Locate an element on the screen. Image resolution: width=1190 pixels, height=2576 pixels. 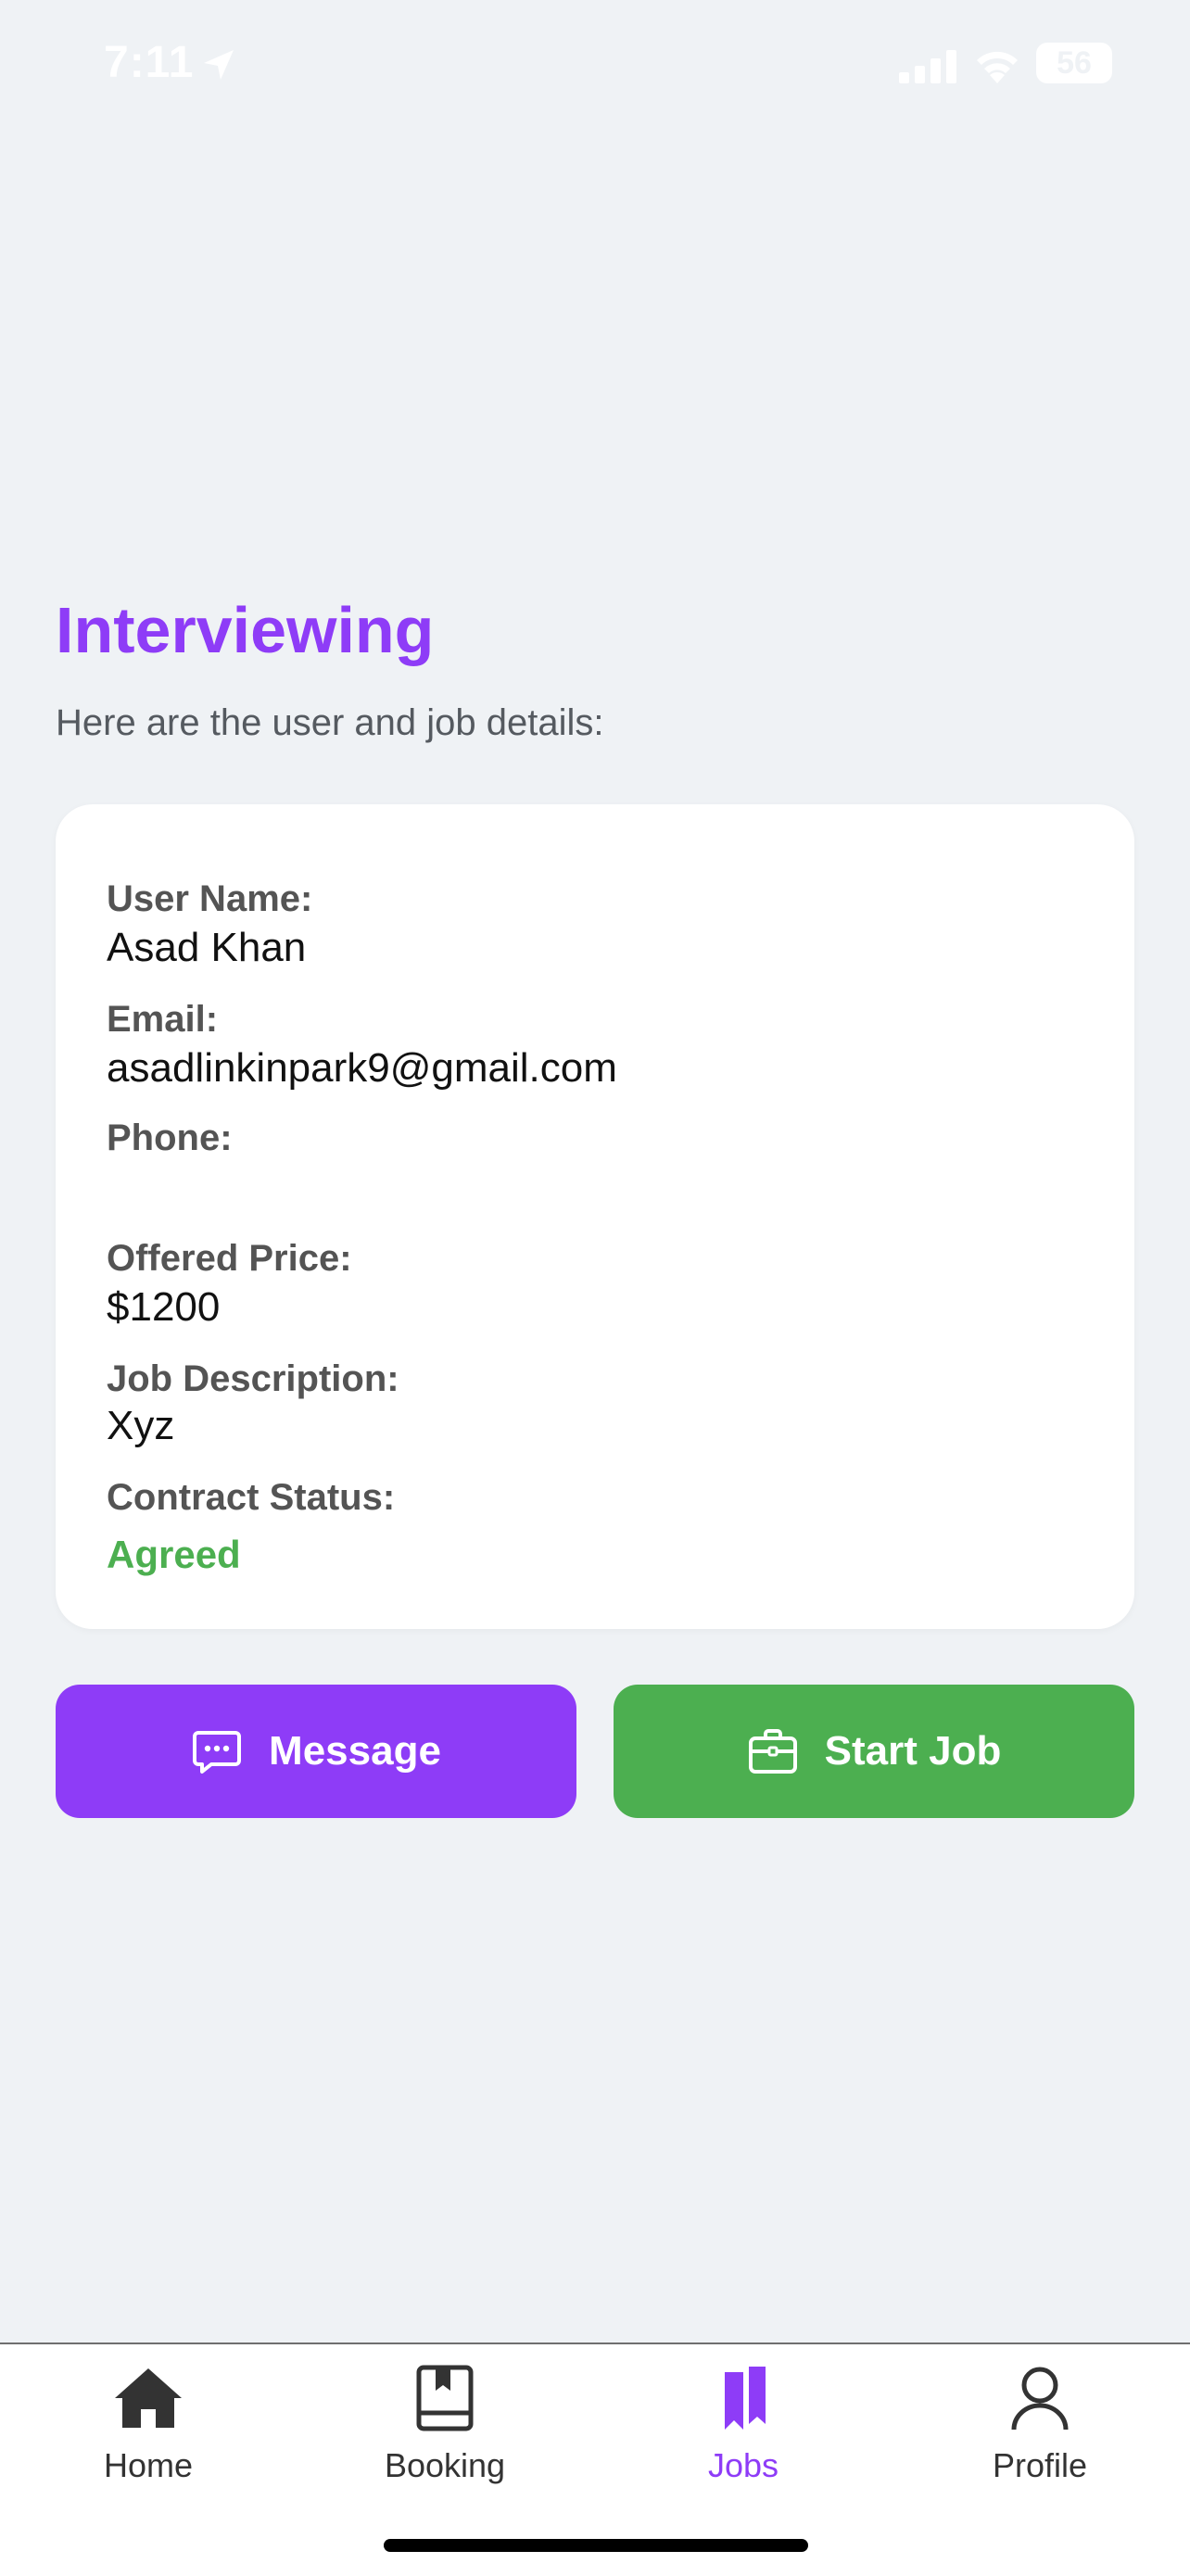
tab-profile: Profile is located at coordinates (1040, 2432).